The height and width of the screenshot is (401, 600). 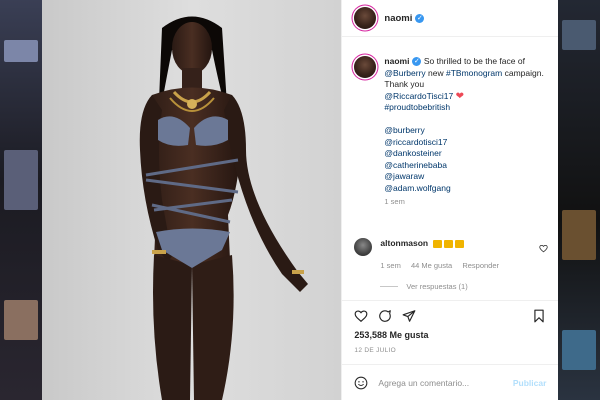 I want to click on add-comment-bar: Publicar, so click(x=450, y=382).